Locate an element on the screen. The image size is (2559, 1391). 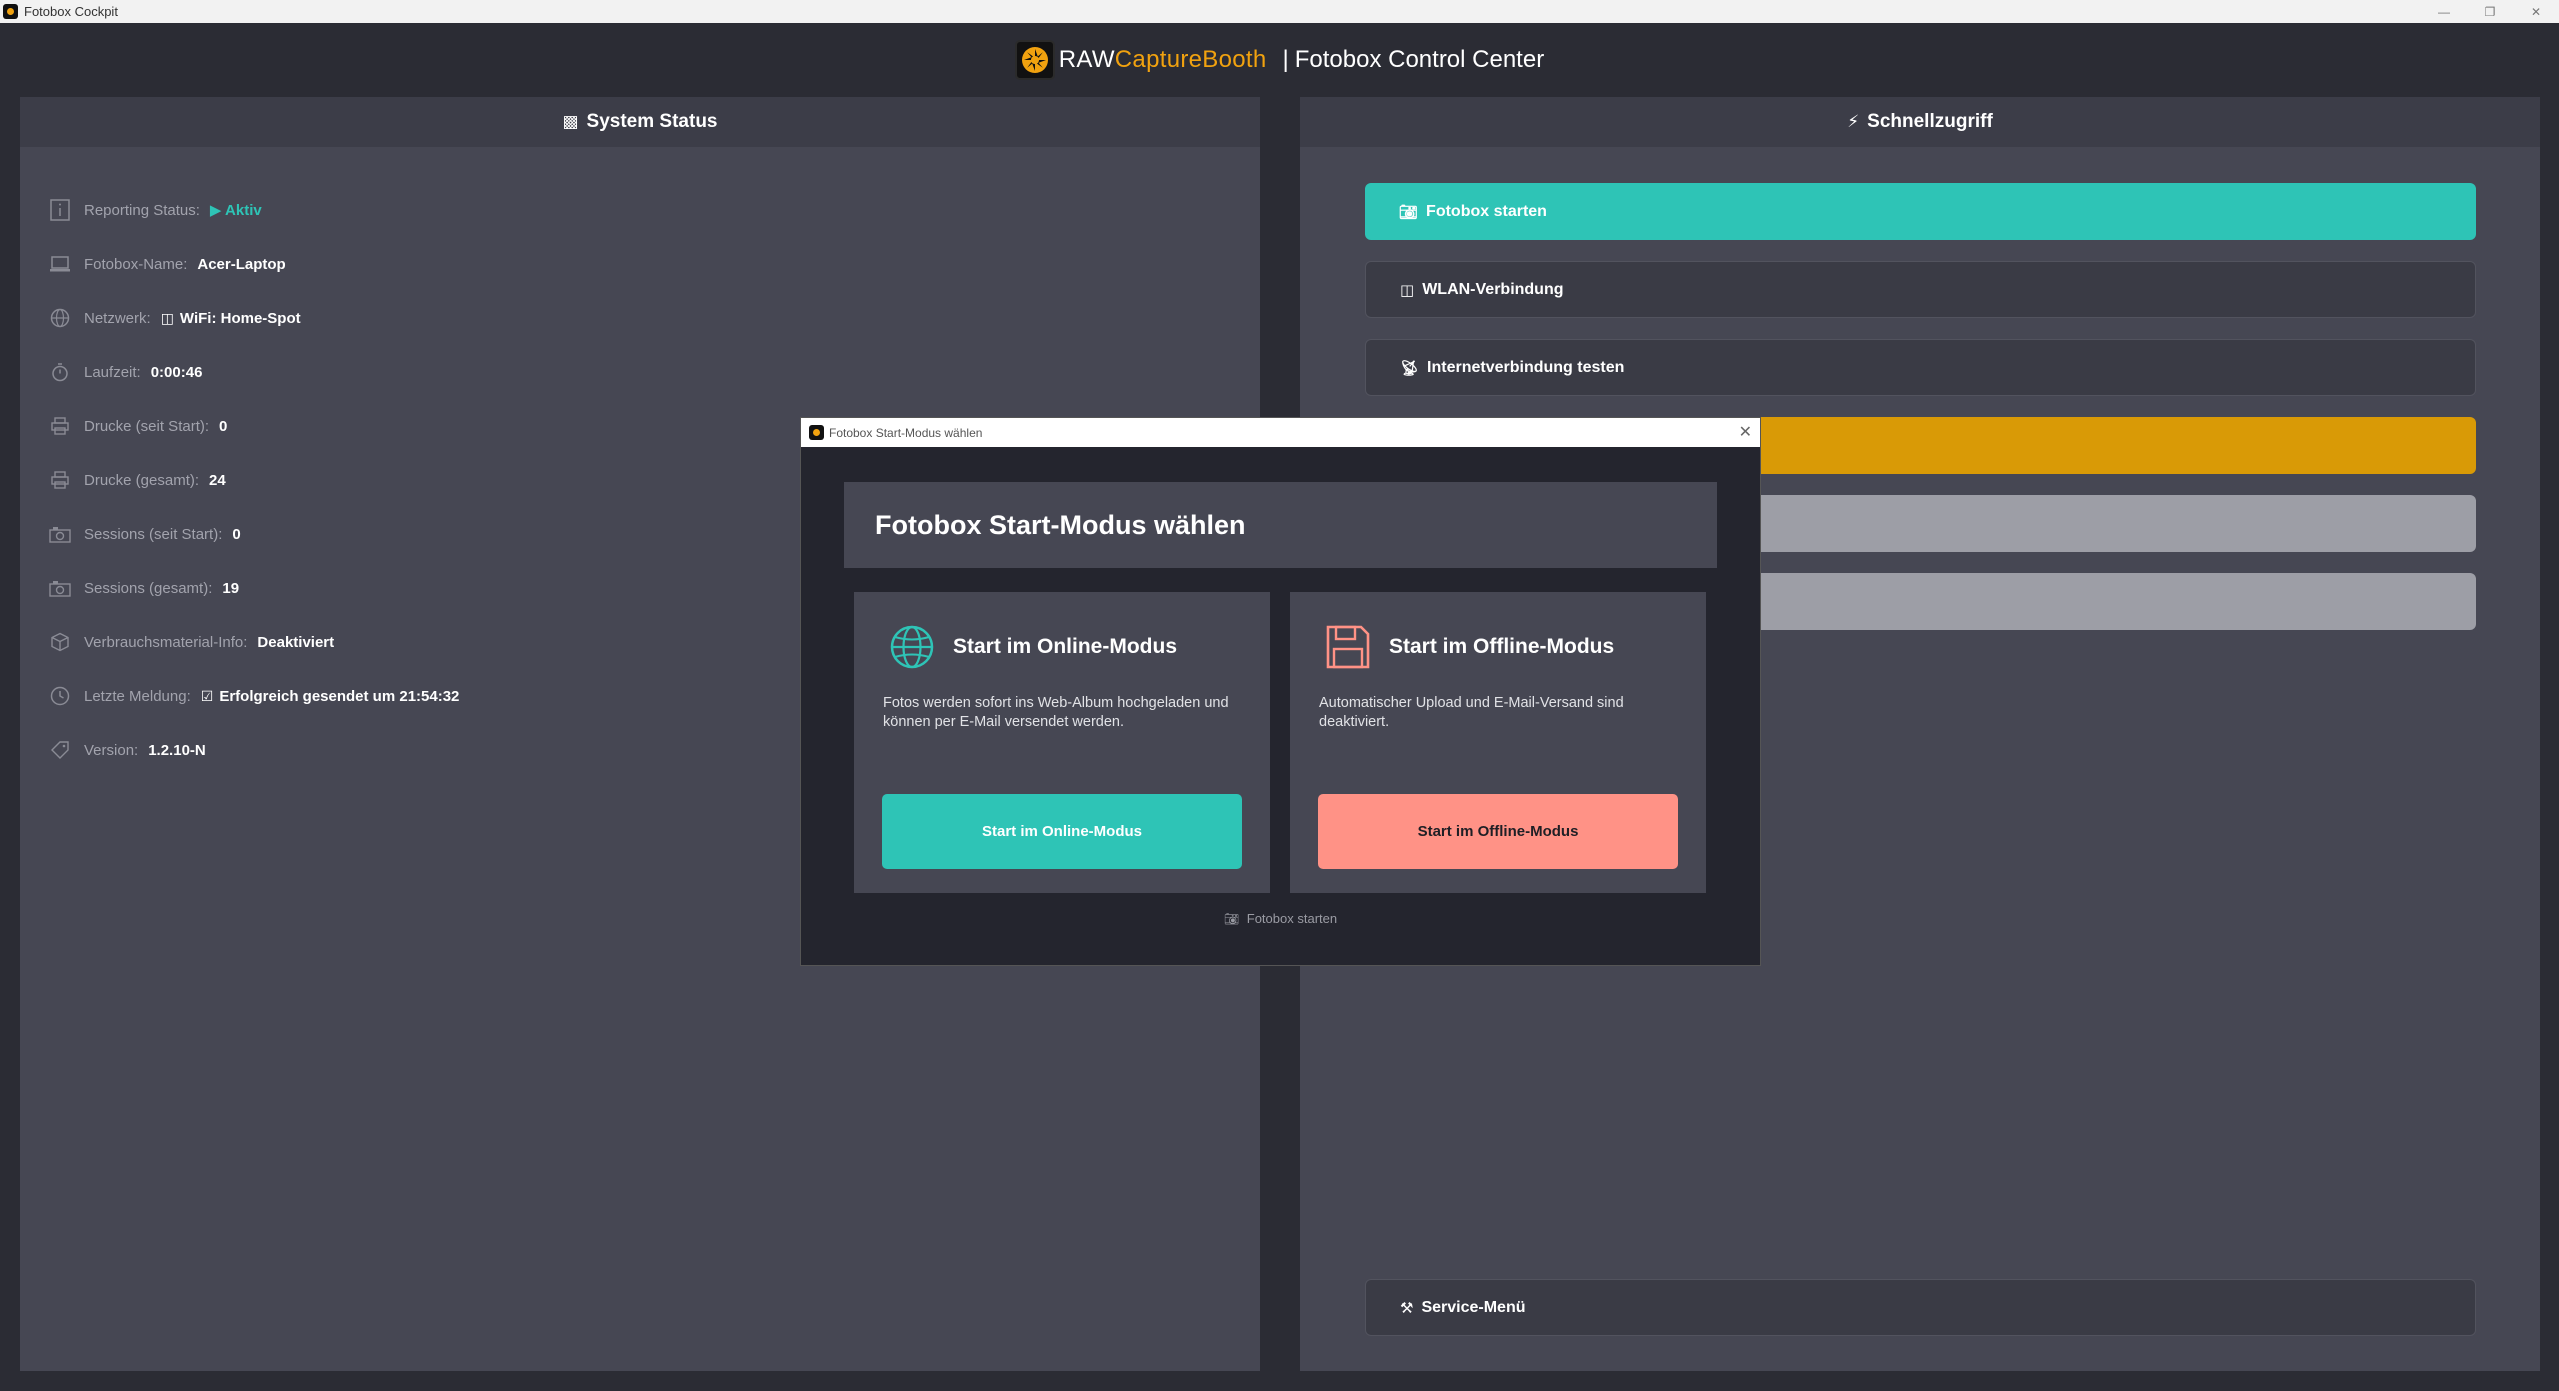
wlan-connection-button: ◫ WLAN-Verbindung is located at coordinates (1920, 289).